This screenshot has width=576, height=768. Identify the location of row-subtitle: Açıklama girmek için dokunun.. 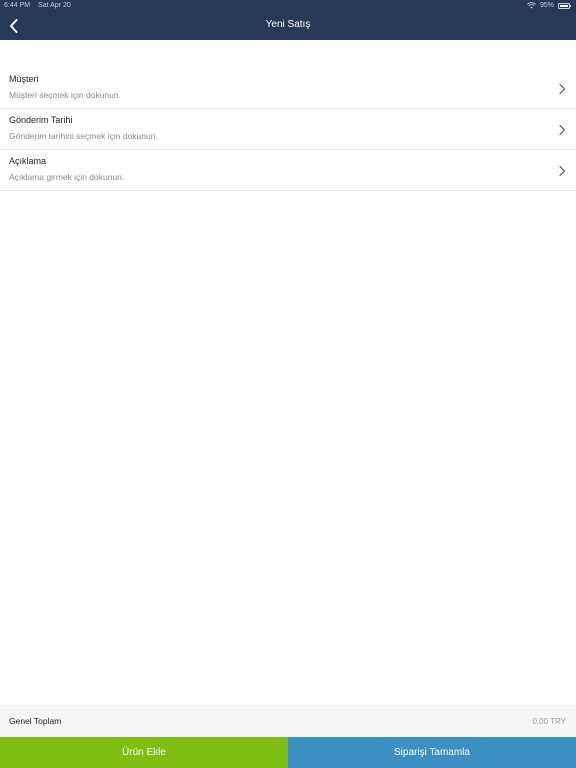
(67, 177).